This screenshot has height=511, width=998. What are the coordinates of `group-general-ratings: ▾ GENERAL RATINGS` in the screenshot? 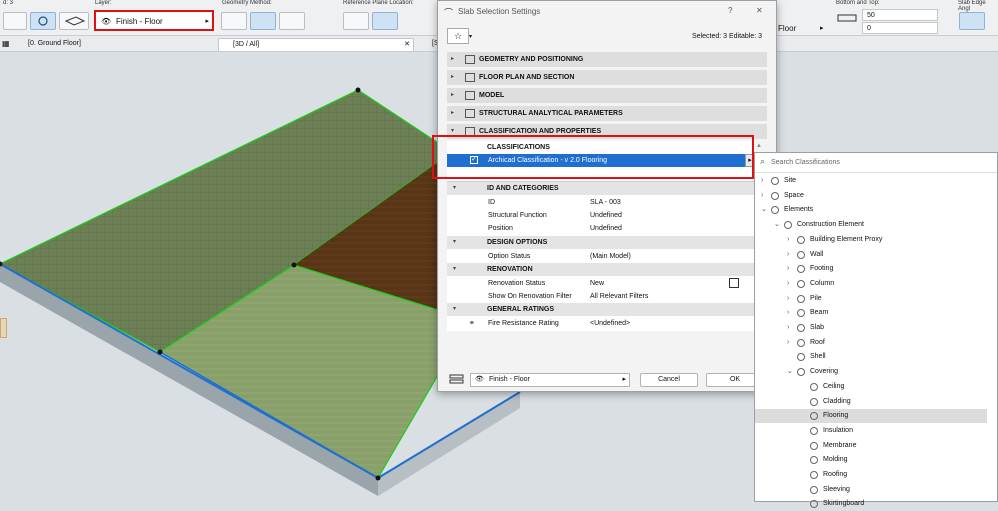 It's located at (601, 309).